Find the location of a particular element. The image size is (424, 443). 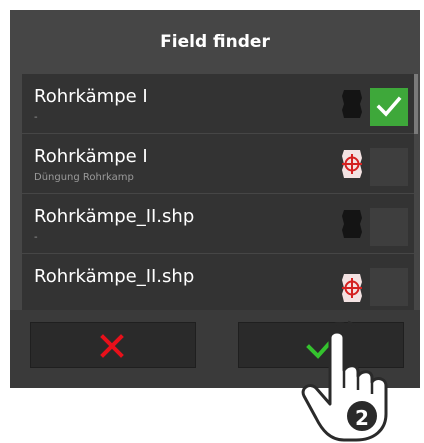

list-item: Rohrkämpe I Düngung Rohrkamp is located at coordinates (218, 163).